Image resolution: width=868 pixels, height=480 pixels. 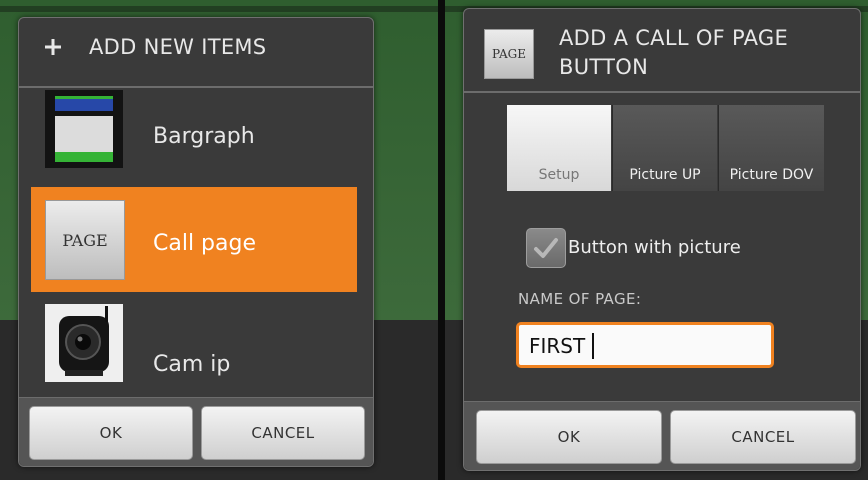 What do you see at coordinates (178, 47) in the screenshot?
I see `dialog-title: ADD NEW ITEMS` at bounding box center [178, 47].